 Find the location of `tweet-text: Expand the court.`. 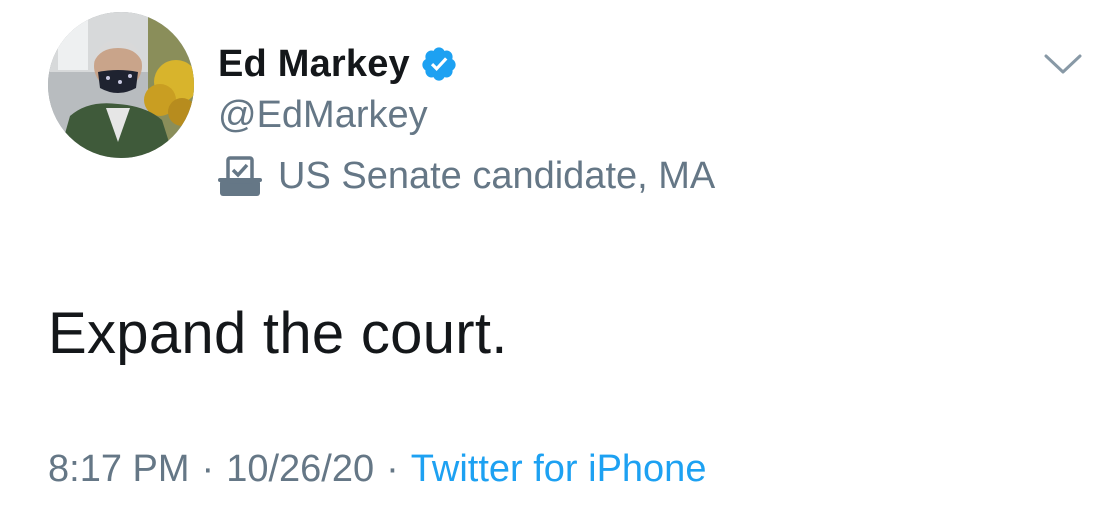

tweet-text: Expand the court. is located at coordinates (278, 333).